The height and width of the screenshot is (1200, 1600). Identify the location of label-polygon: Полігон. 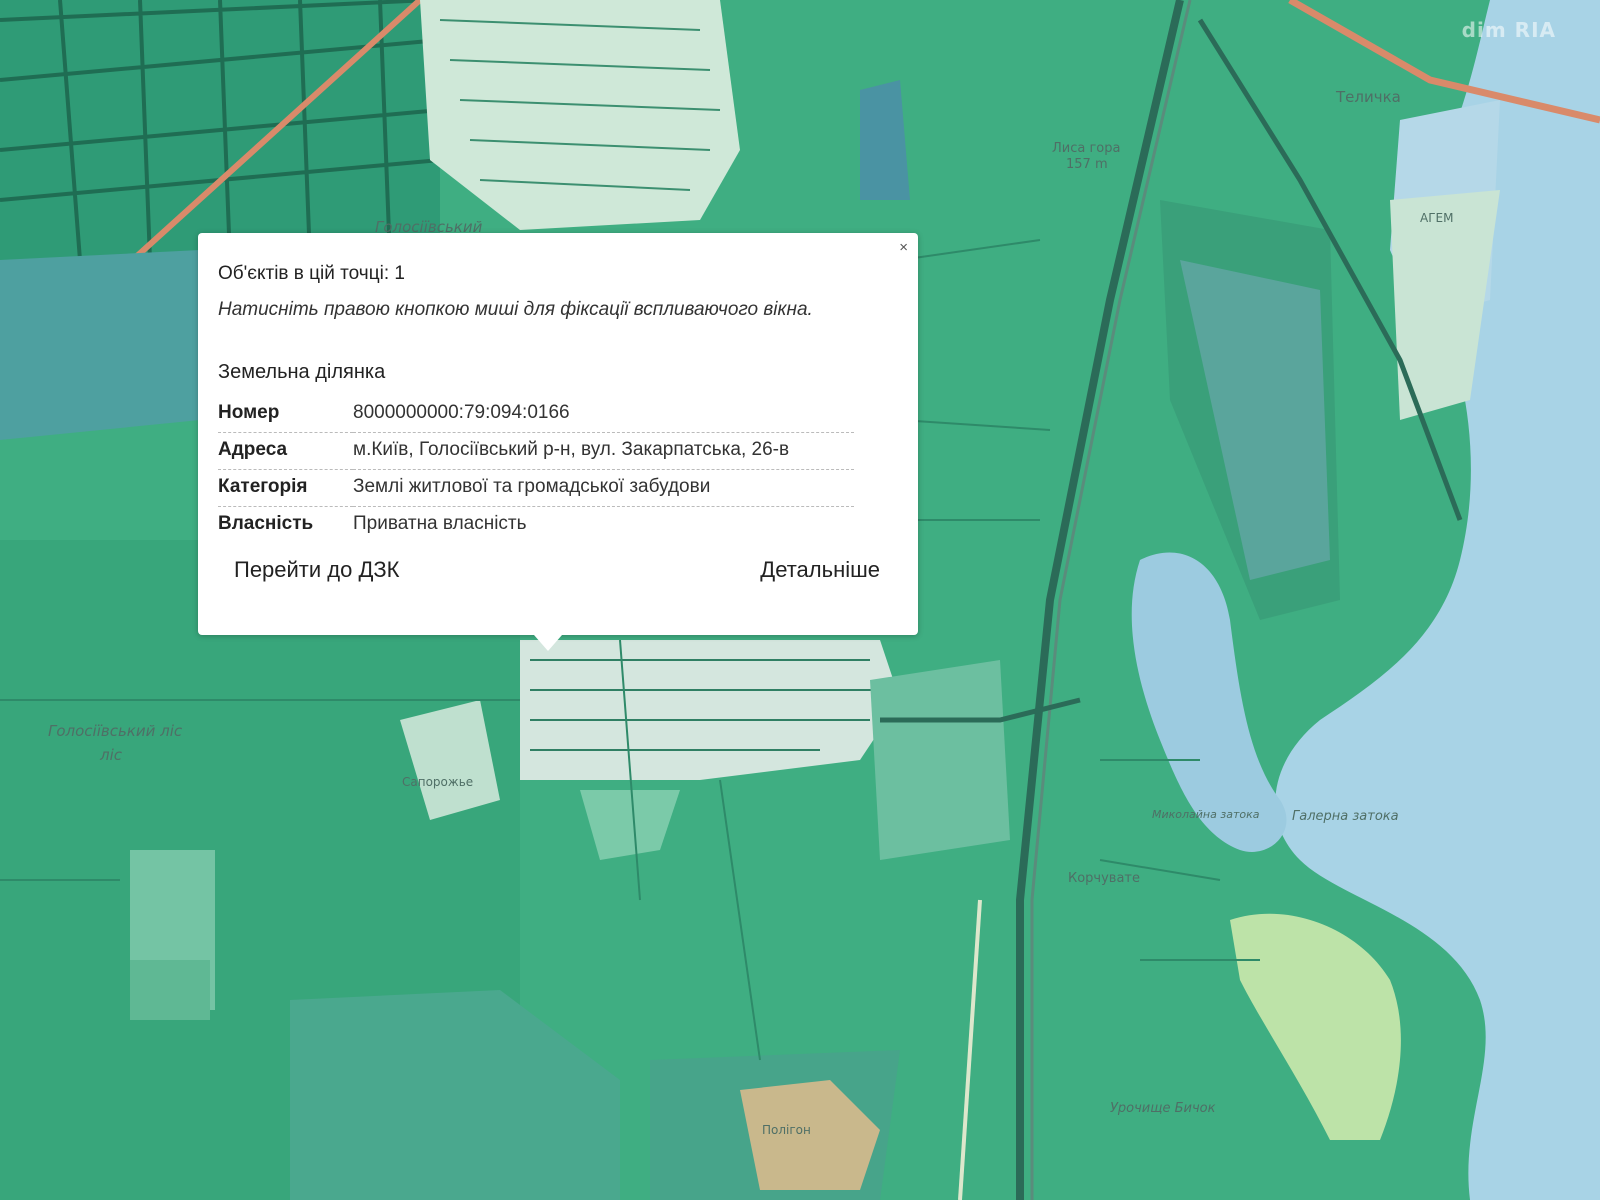
(786, 1130).